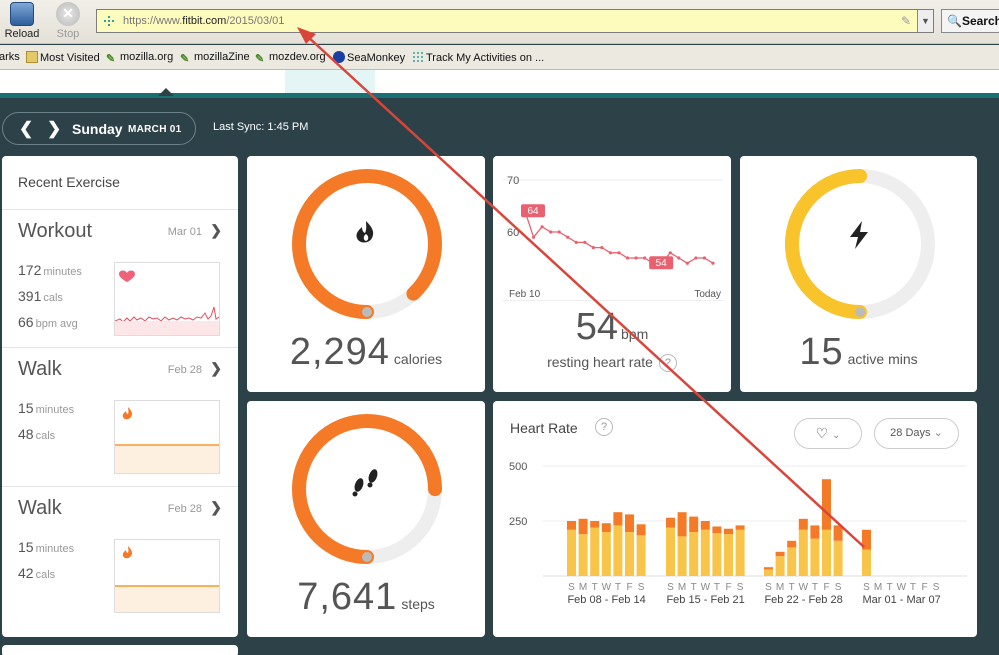  What do you see at coordinates (167, 576) in the screenshot?
I see `calorie-thumbnail` at bounding box center [167, 576].